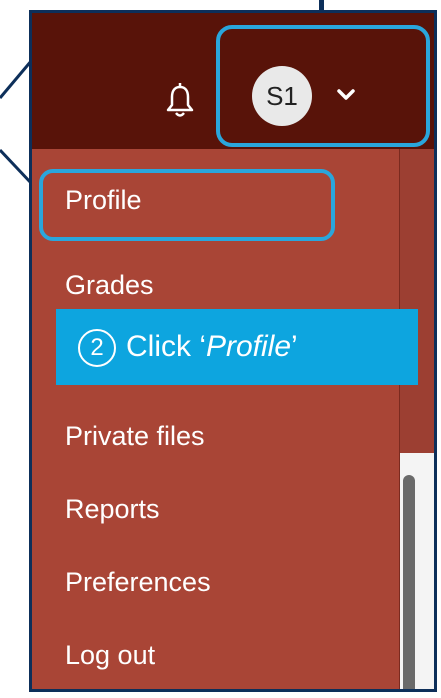  I want to click on step-number-badge: 2, so click(97, 348).